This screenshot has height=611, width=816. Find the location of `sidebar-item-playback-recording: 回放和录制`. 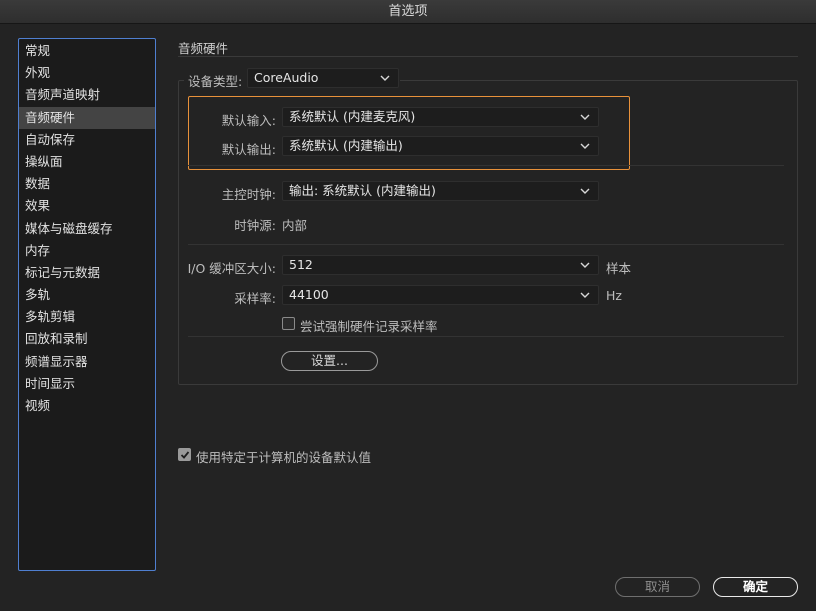

sidebar-item-playback-recording: 回放和录制 is located at coordinates (87, 339).